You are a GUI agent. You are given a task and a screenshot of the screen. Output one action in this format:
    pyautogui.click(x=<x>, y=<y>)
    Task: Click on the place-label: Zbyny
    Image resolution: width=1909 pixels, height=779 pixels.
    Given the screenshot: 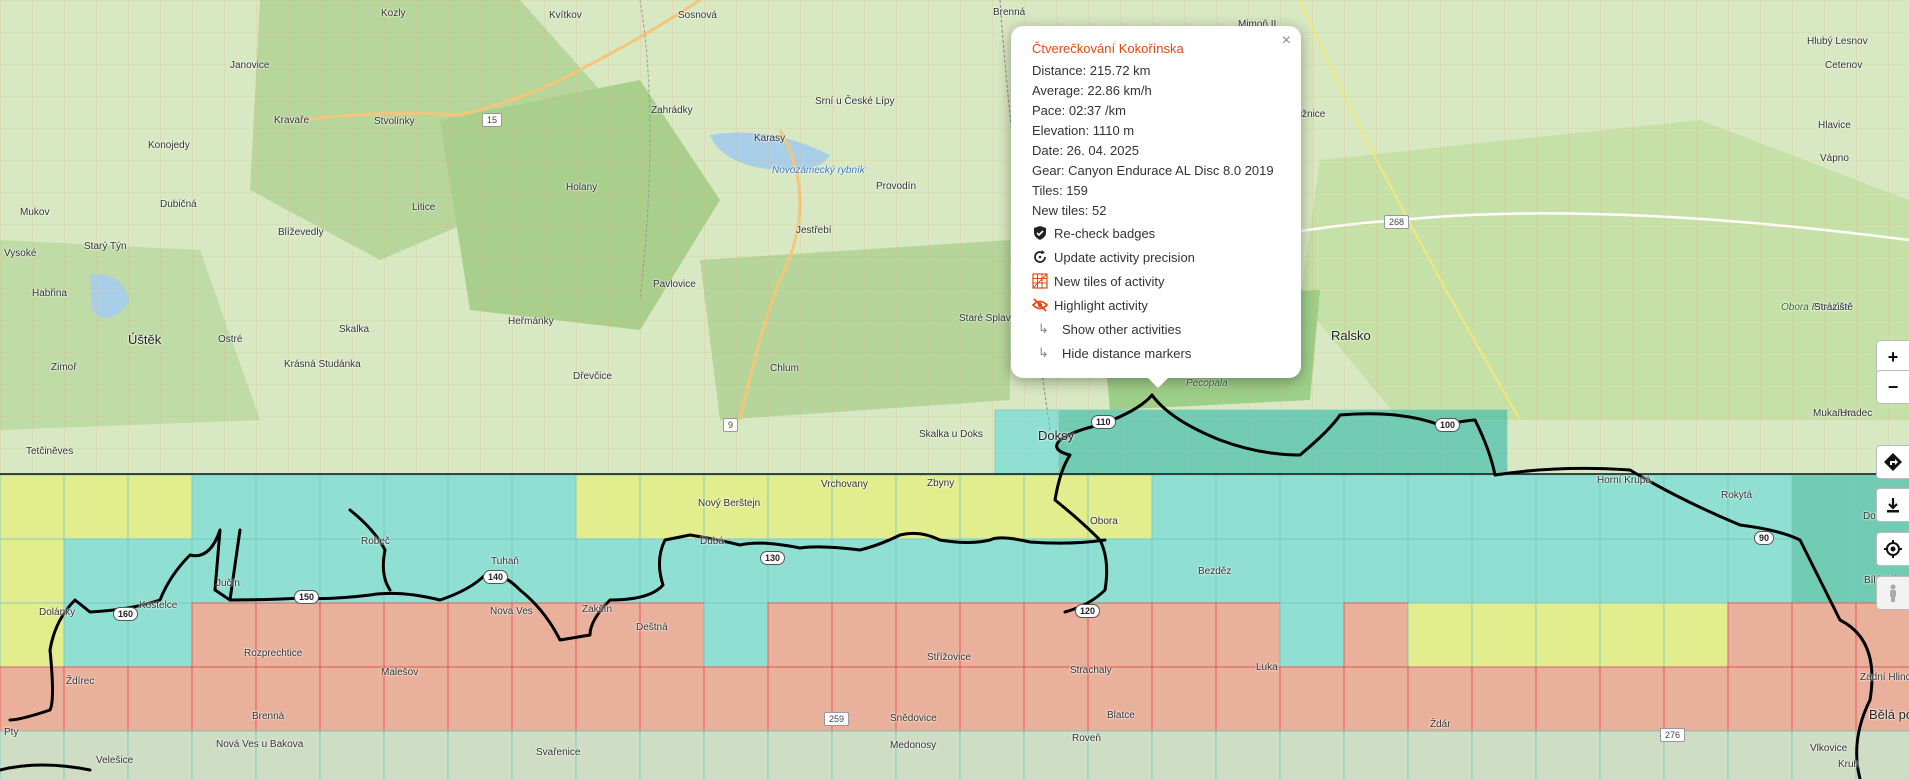 What is the action you would take?
    pyautogui.click(x=941, y=483)
    